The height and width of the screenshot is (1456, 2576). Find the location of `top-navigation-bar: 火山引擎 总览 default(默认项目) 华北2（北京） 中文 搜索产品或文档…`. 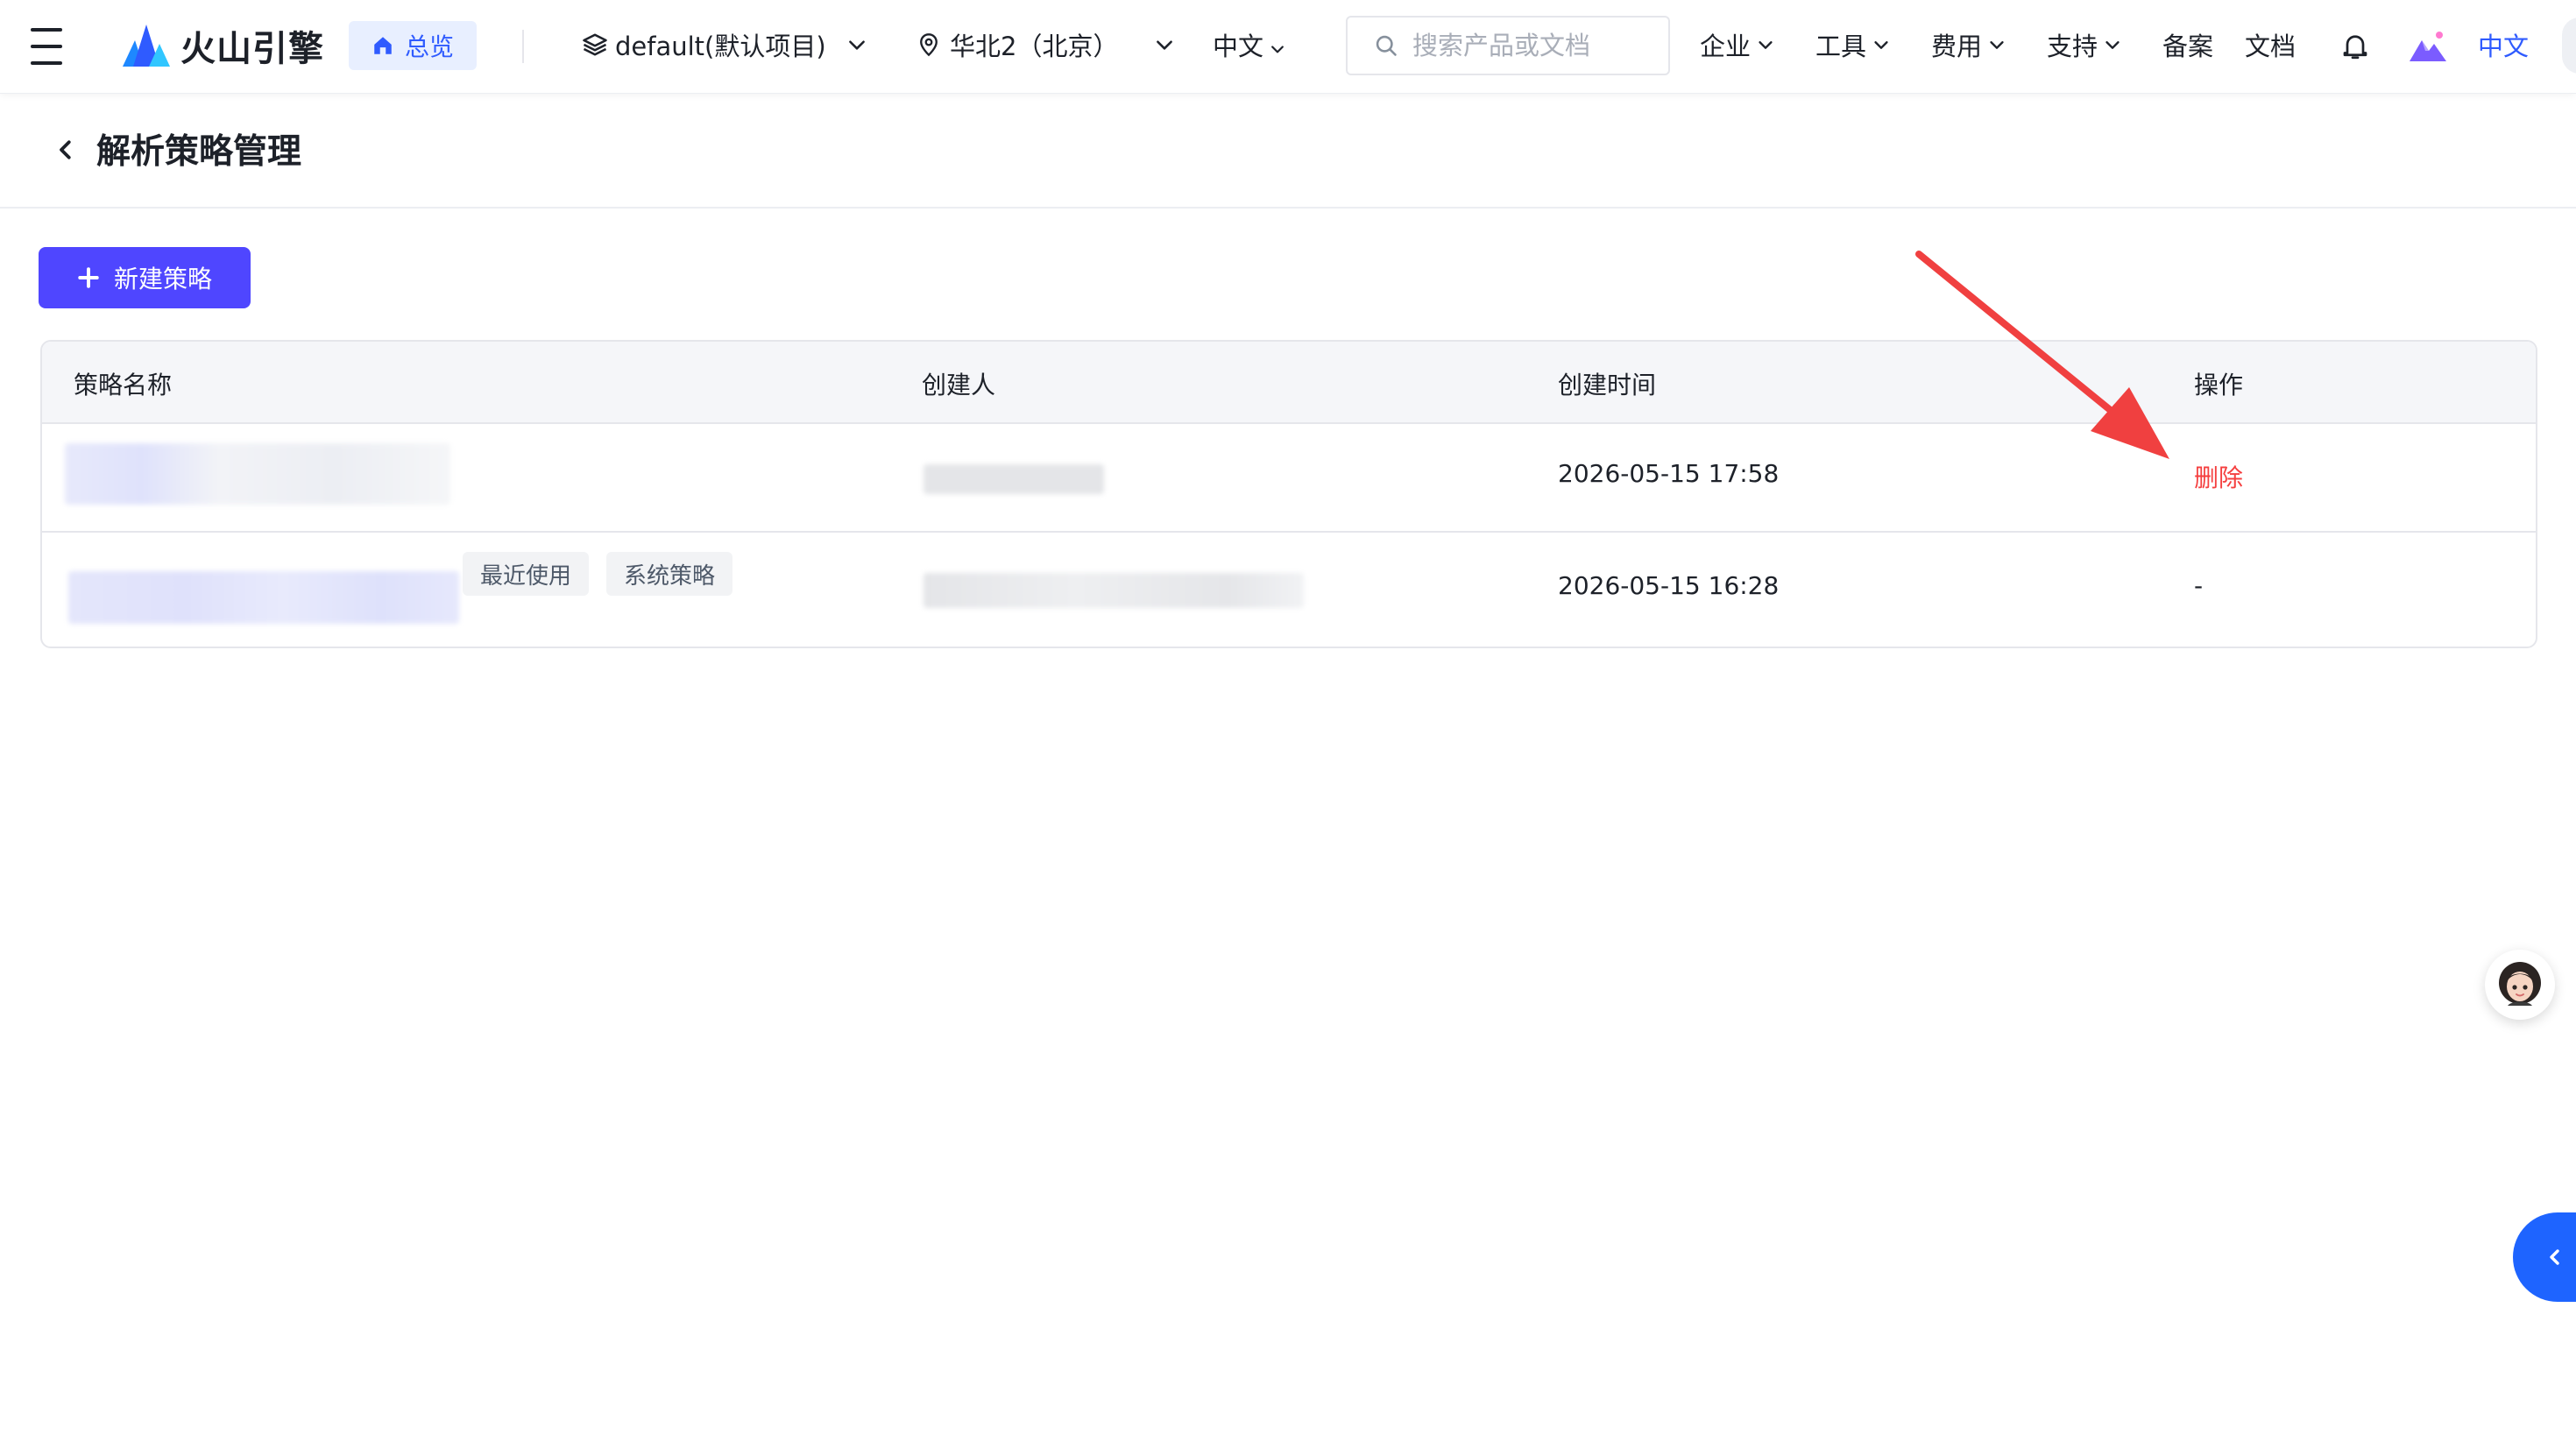

top-navigation-bar: 火山引擎 总览 default(默认项目) 华北2（北京） 中文 搜索产品或文档… is located at coordinates (1288, 47).